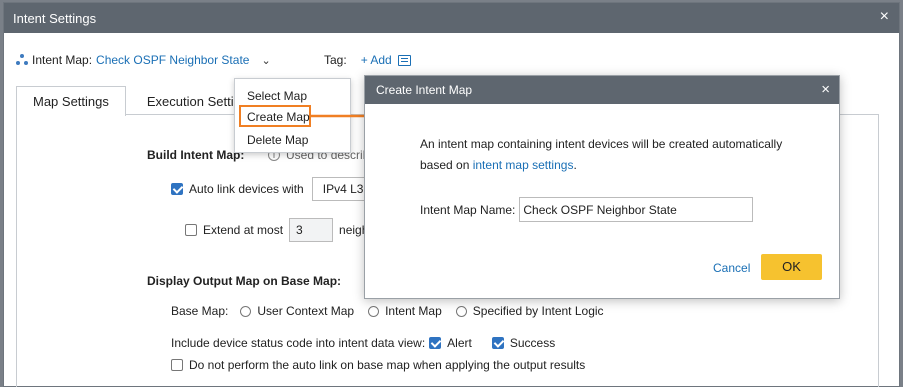  Describe the element at coordinates (246, 311) in the screenshot. I see `radio-user-context-map` at that location.